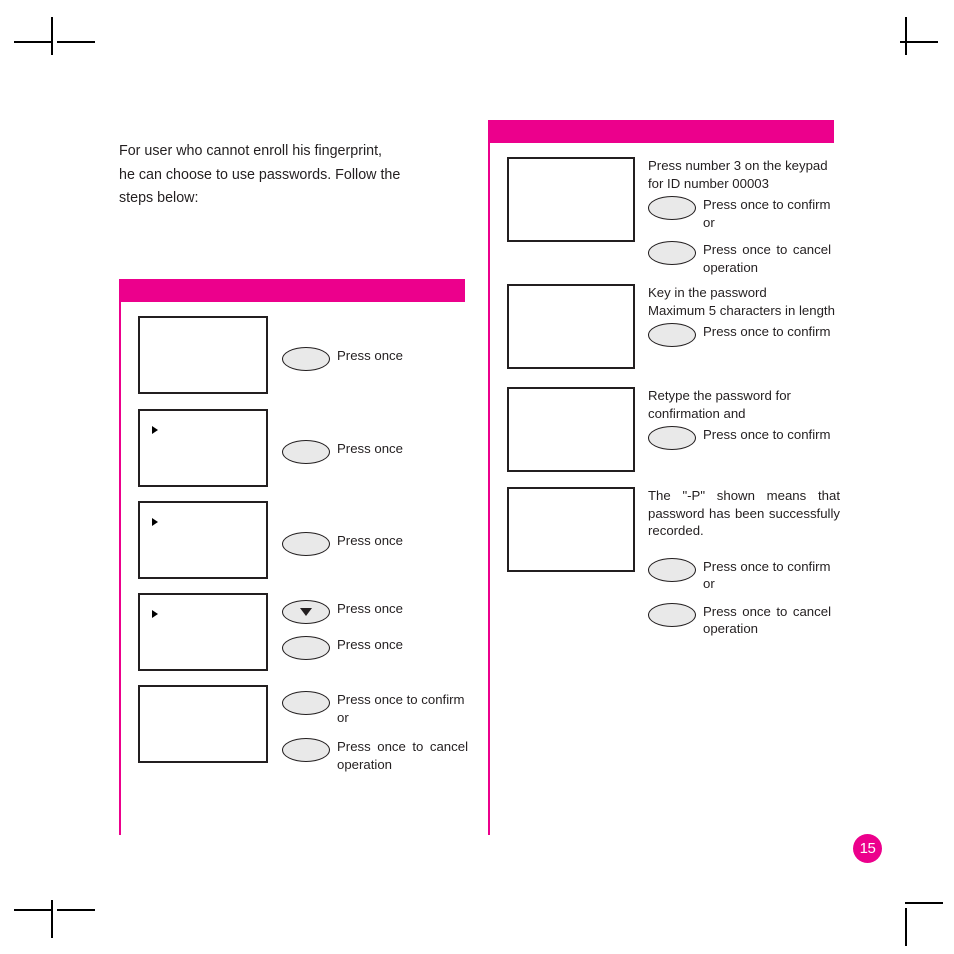  I want to click on left-step-2-instructions: Press once, so click(342, 436).